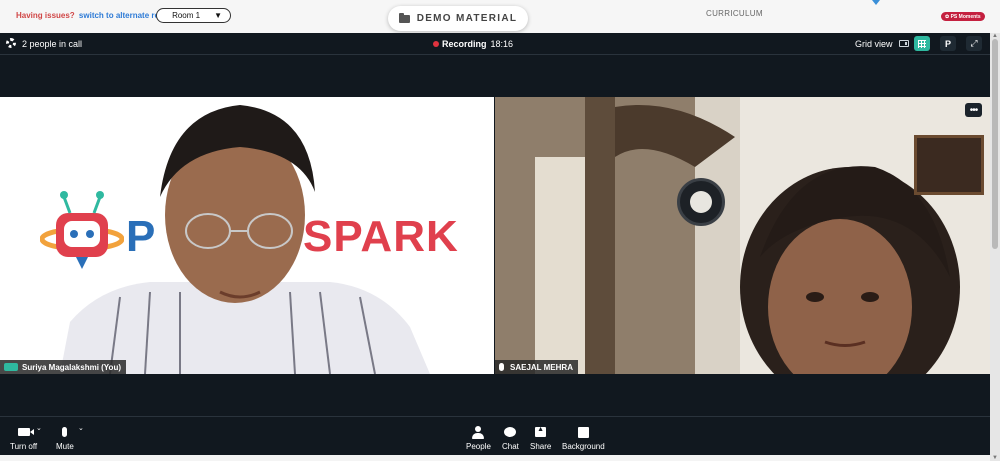  Describe the element at coordinates (71, 367) in the screenshot. I see `participant-name: Suriya Magalakshmi (You)` at that location.